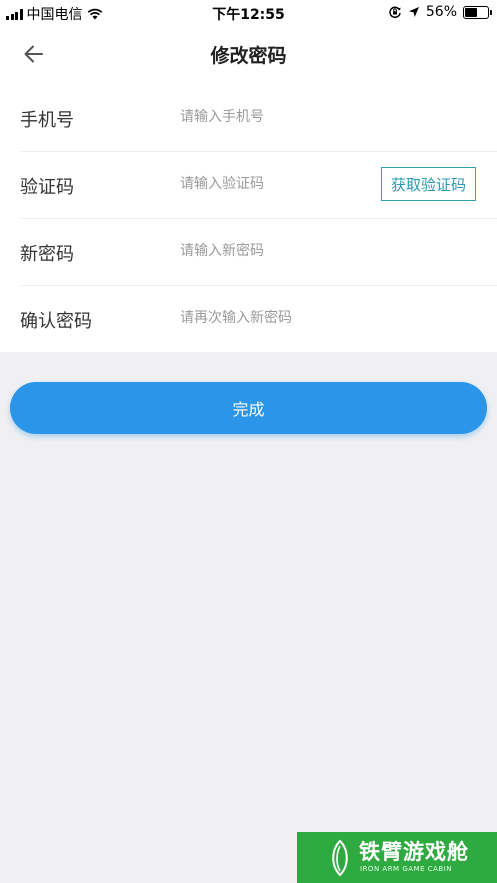  Describe the element at coordinates (47, 254) in the screenshot. I see `new-password-label: 新密码` at that location.